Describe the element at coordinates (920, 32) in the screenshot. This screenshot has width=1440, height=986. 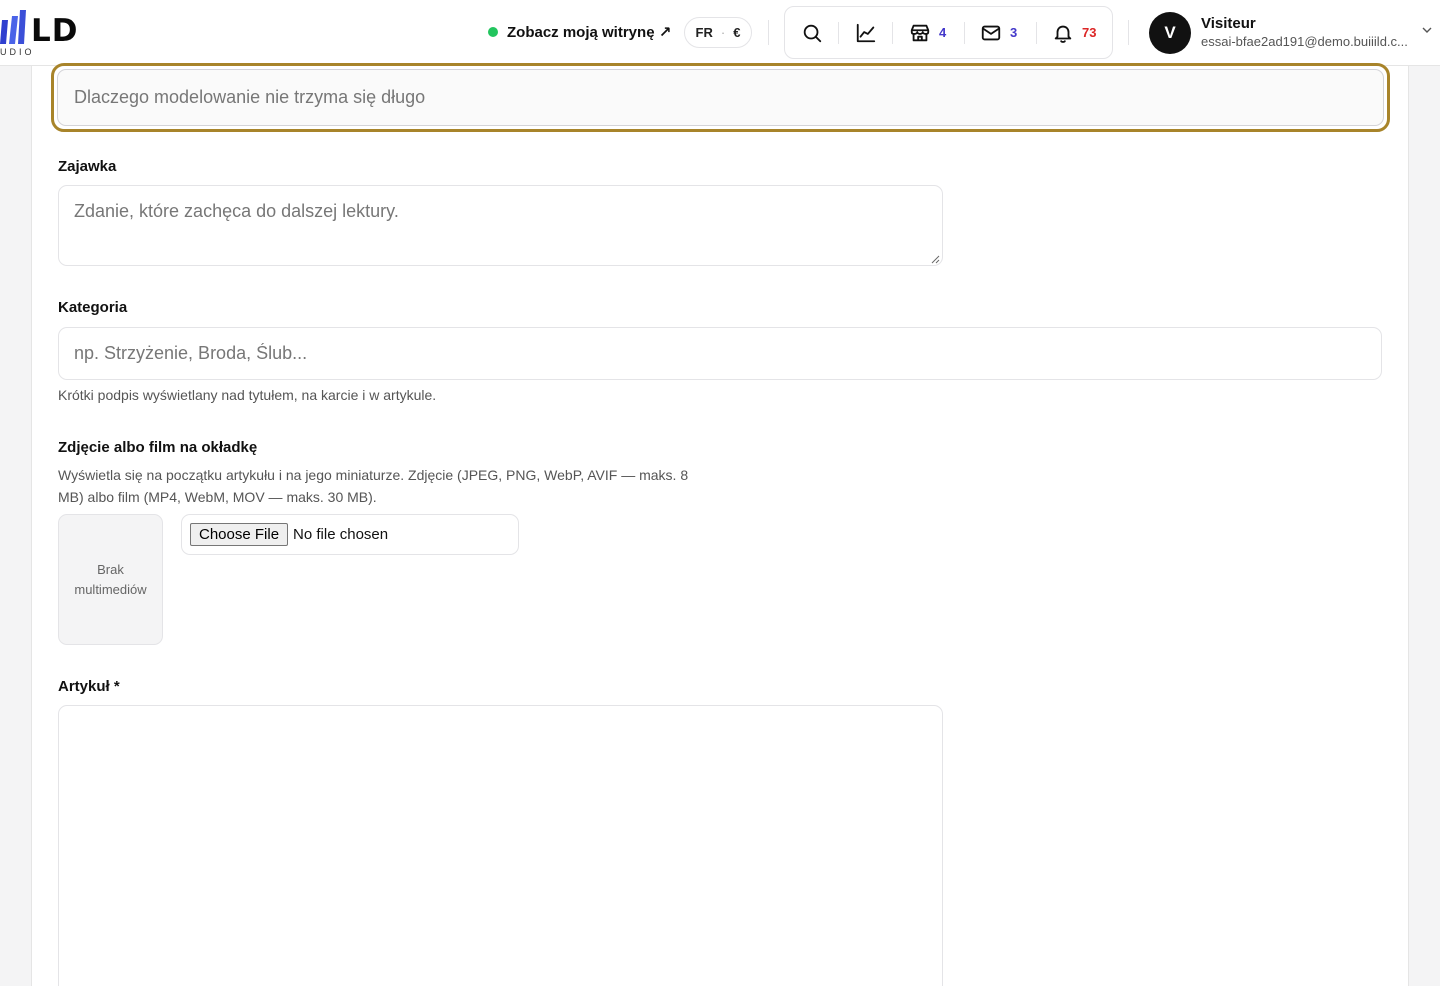
I see `store-icon` at that location.